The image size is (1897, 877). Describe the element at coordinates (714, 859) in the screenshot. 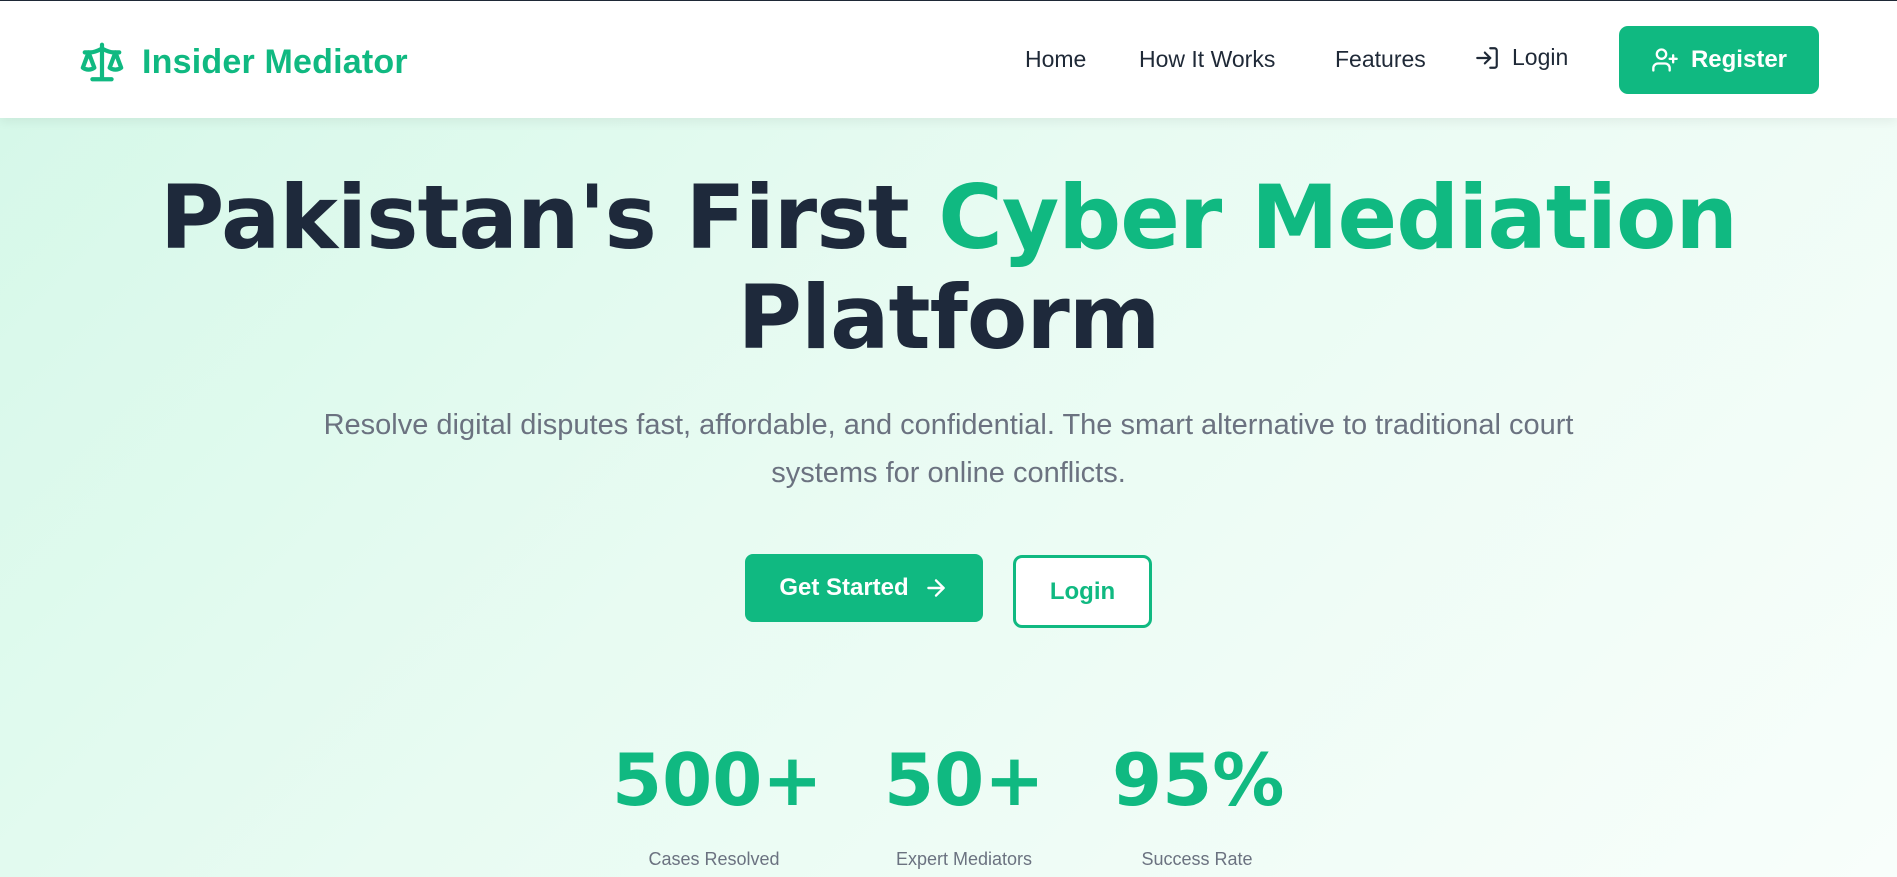

I see `stat-label: Cases Resolved` at that location.